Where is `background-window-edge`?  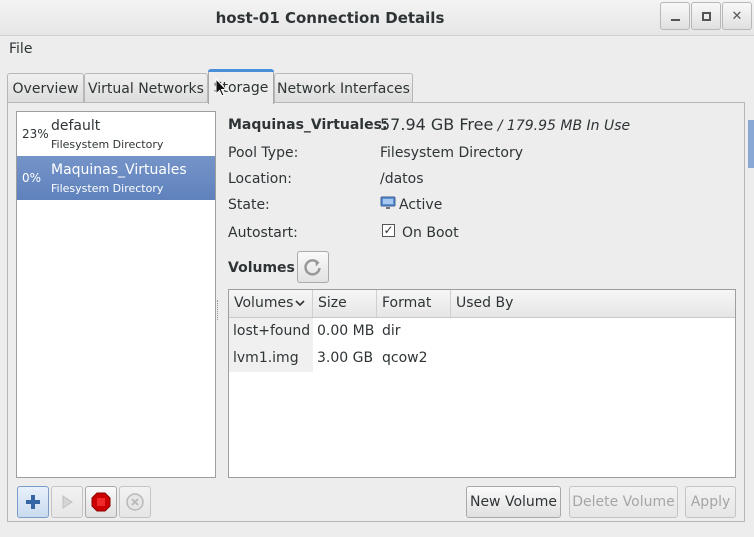 background-window-edge is located at coordinates (751, 144).